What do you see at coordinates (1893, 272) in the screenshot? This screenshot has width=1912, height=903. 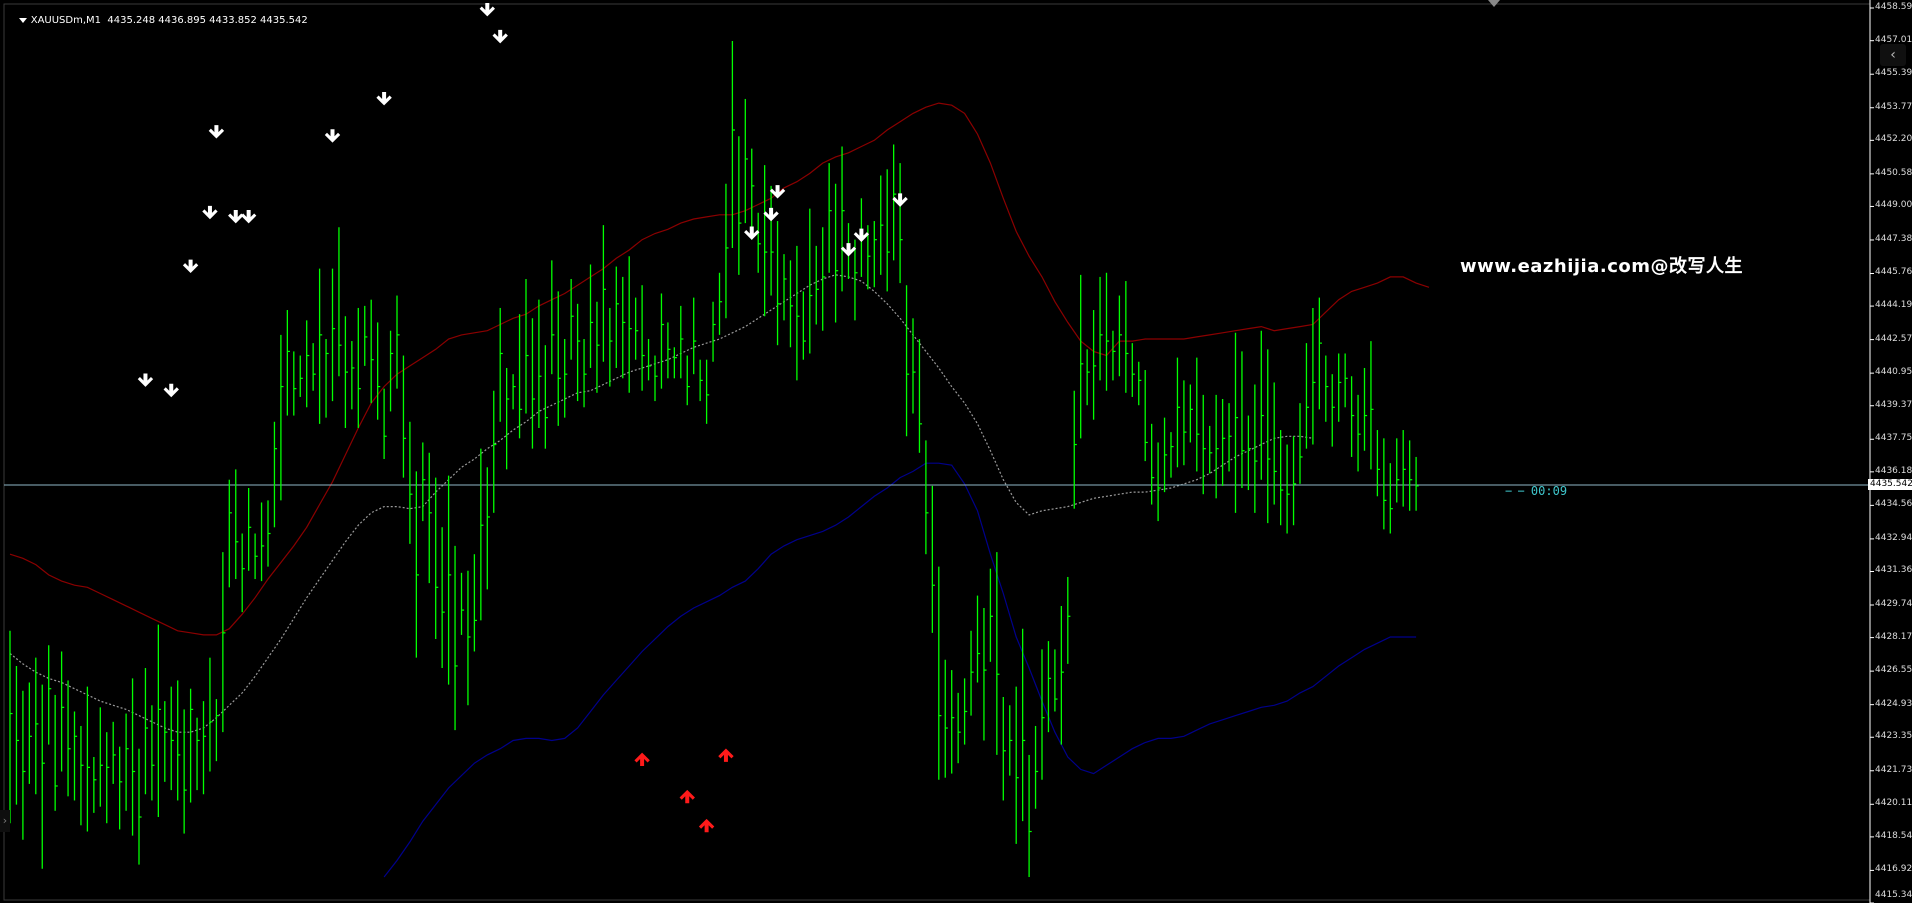 I see `price-axis-label: 4445.765` at bounding box center [1893, 272].